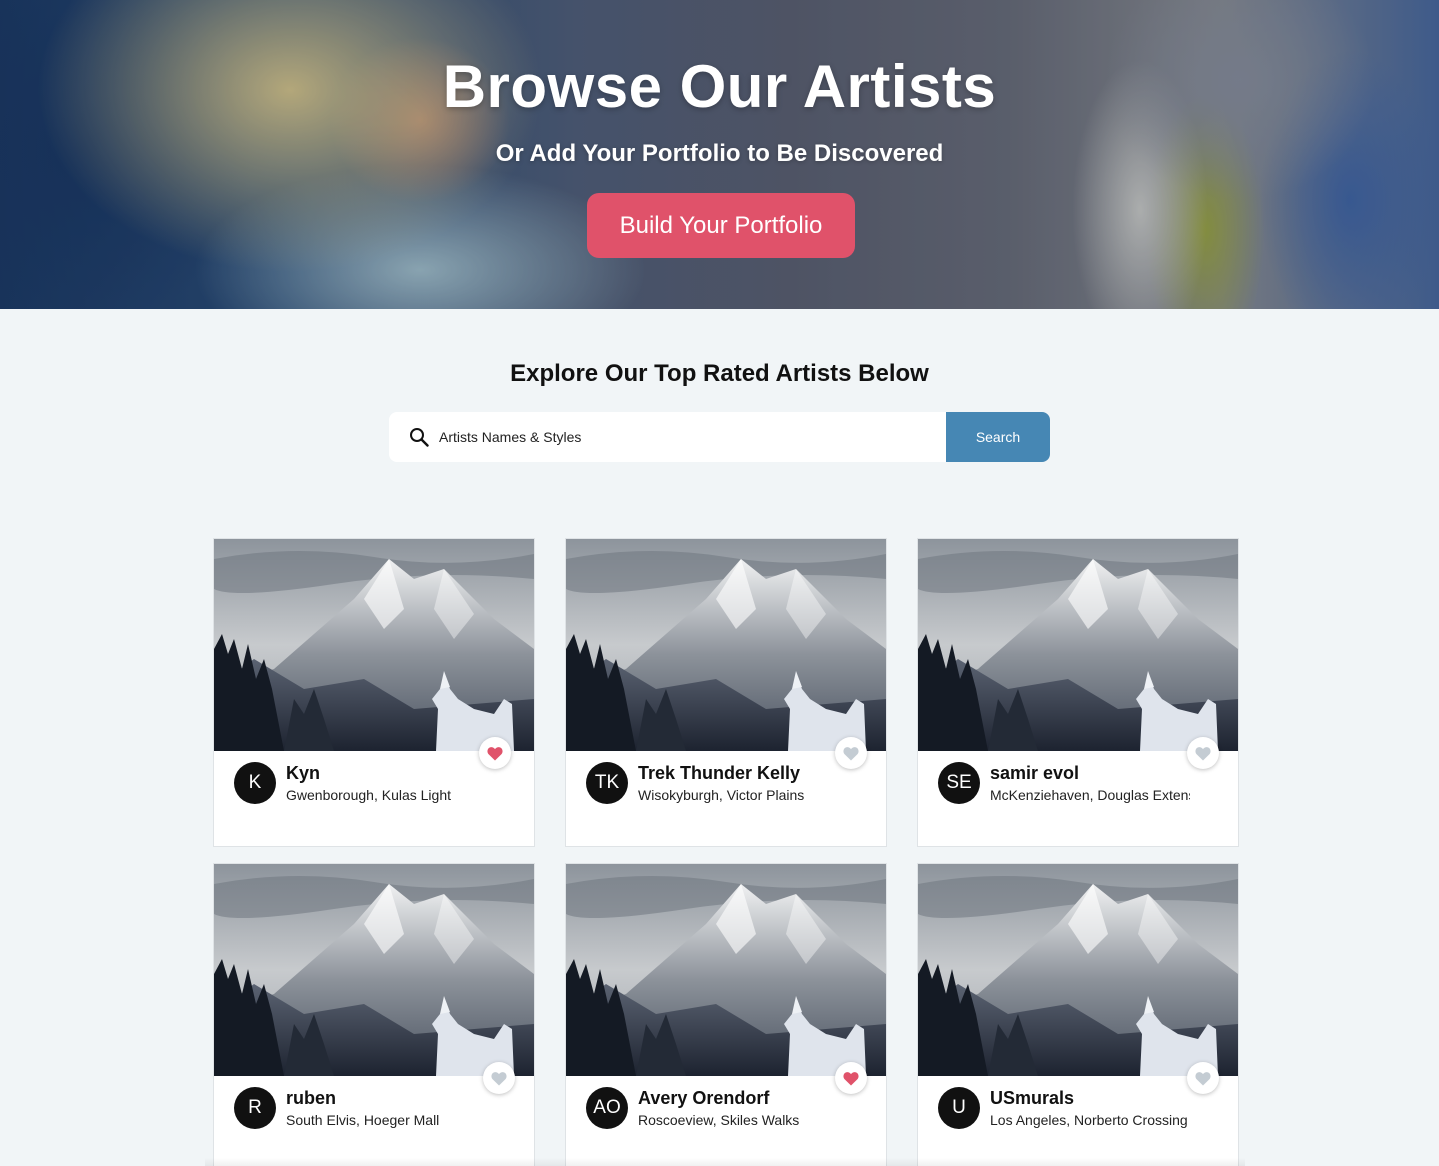 This screenshot has width=1439, height=1166. I want to click on artist-location: South Elvis, Hoeger Mall, so click(363, 1120).